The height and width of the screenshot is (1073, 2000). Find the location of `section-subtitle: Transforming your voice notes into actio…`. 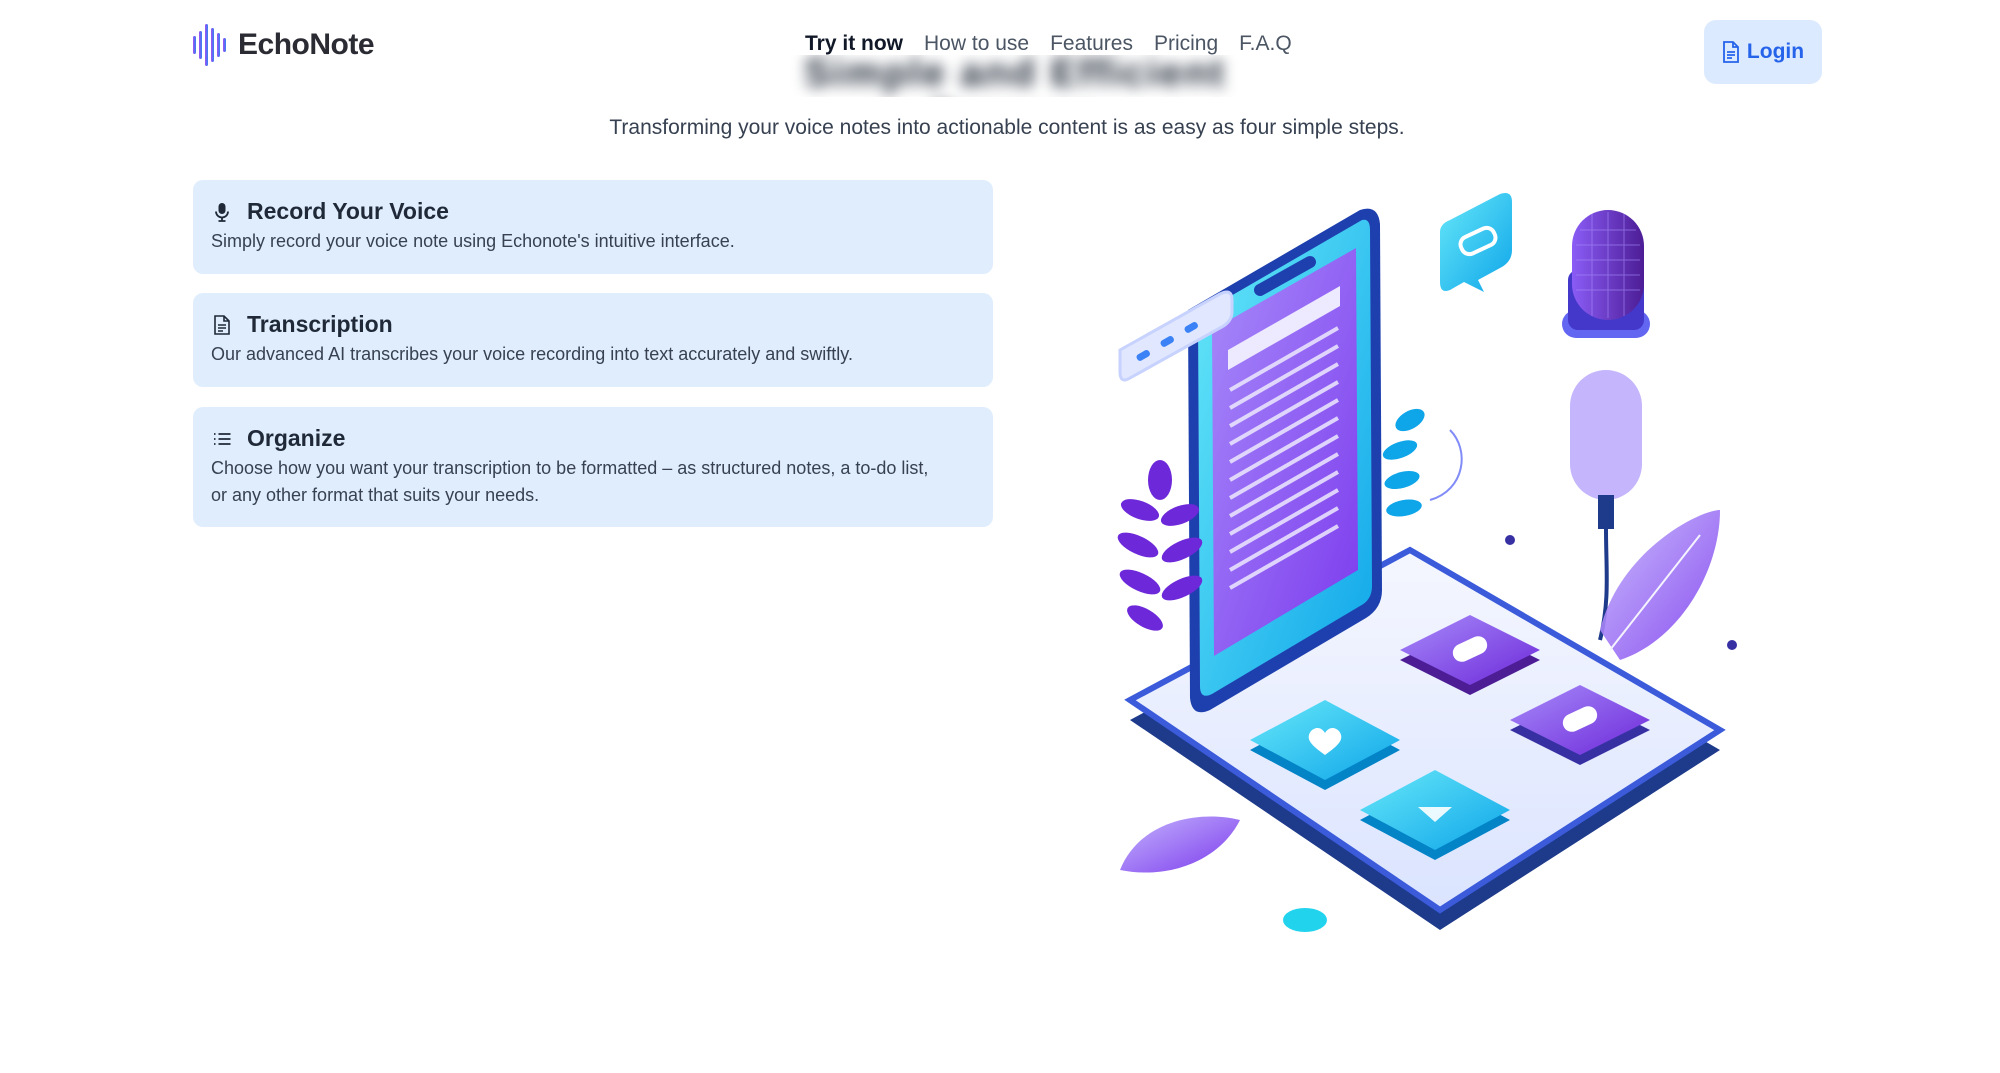

section-subtitle: Transforming your voice notes into actio… is located at coordinates (1007, 127).